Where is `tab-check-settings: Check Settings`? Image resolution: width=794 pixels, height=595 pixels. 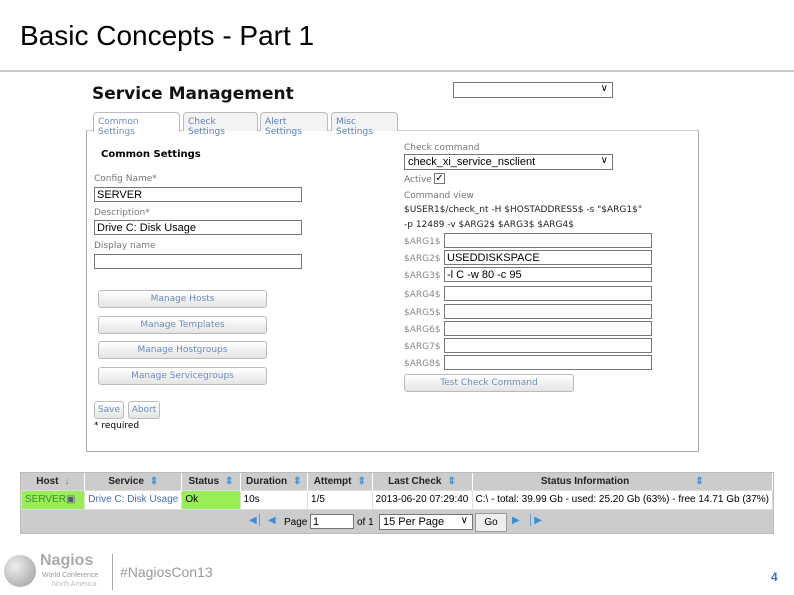 tab-check-settings: Check Settings is located at coordinates (220, 124).